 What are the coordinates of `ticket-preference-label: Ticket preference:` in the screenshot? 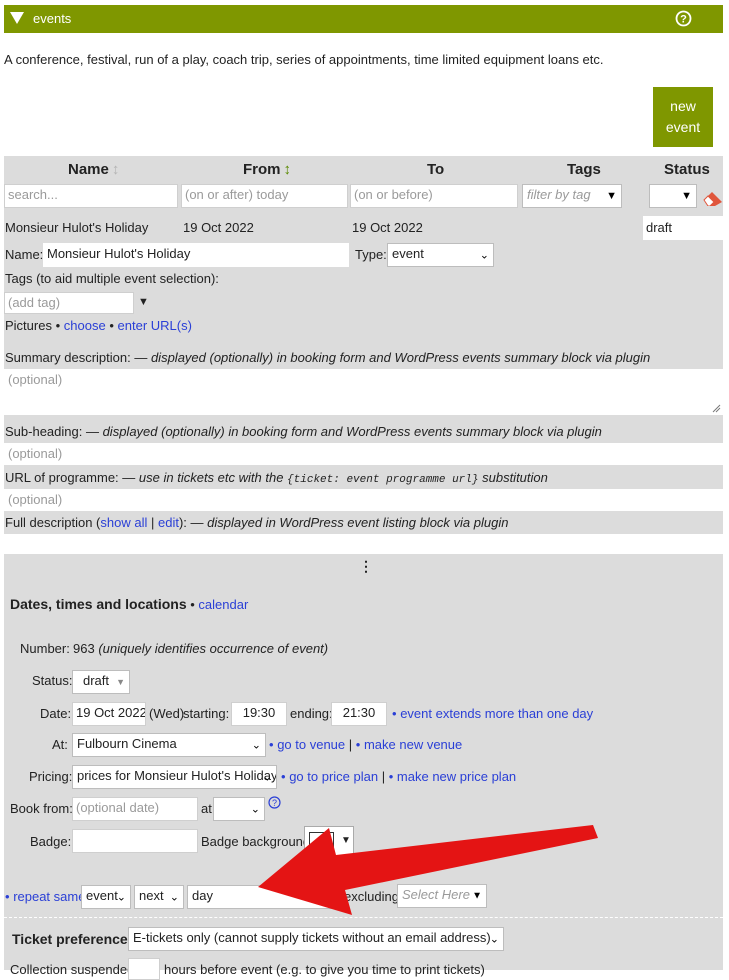 It's located at (72, 939).